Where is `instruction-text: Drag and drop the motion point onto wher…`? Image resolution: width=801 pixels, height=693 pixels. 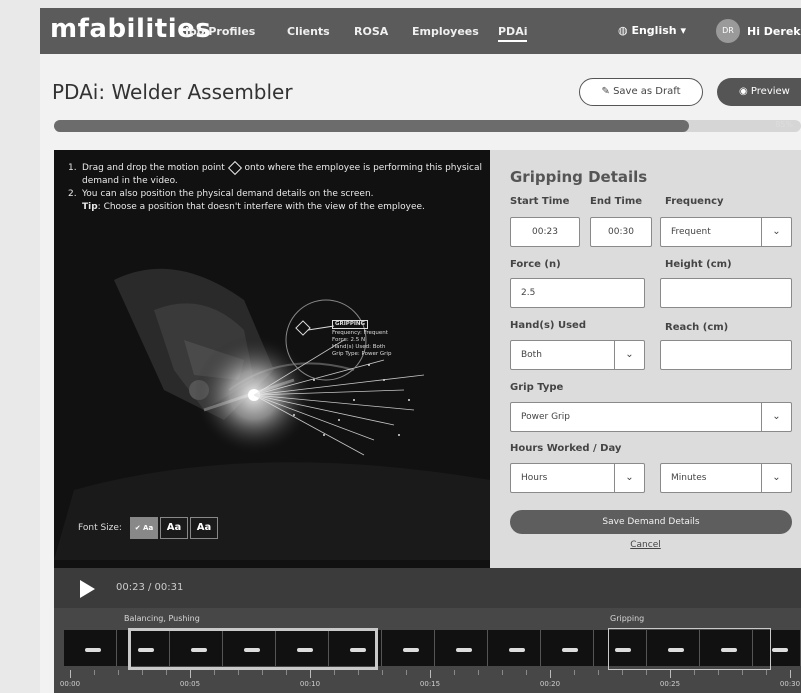 instruction-text: Drag and drop the motion point onto wher… is located at coordinates (285, 174).